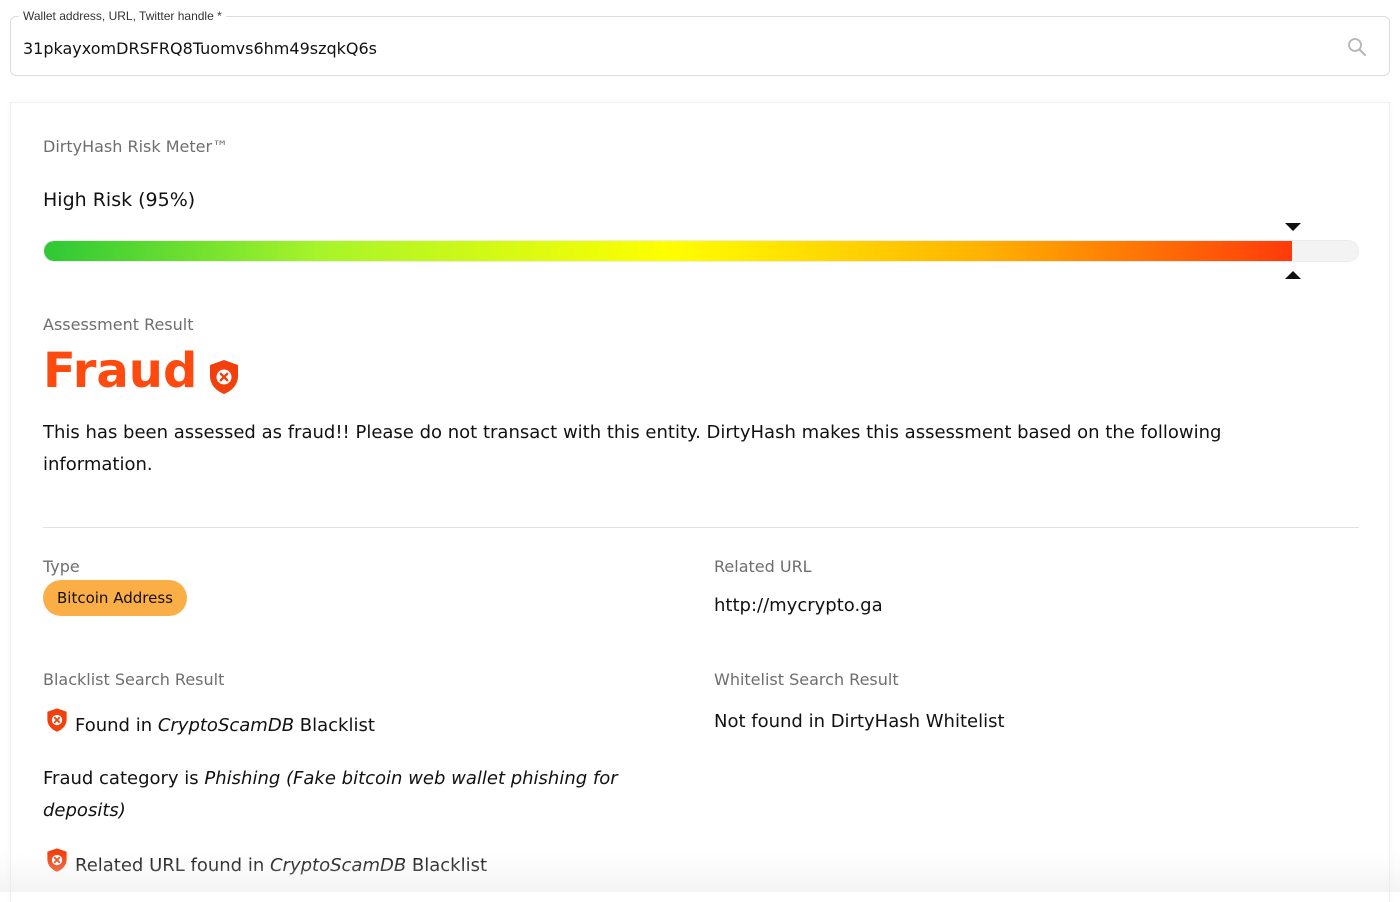  Describe the element at coordinates (119, 200) in the screenshot. I see `risk-level-text: High Risk (95%)` at that location.